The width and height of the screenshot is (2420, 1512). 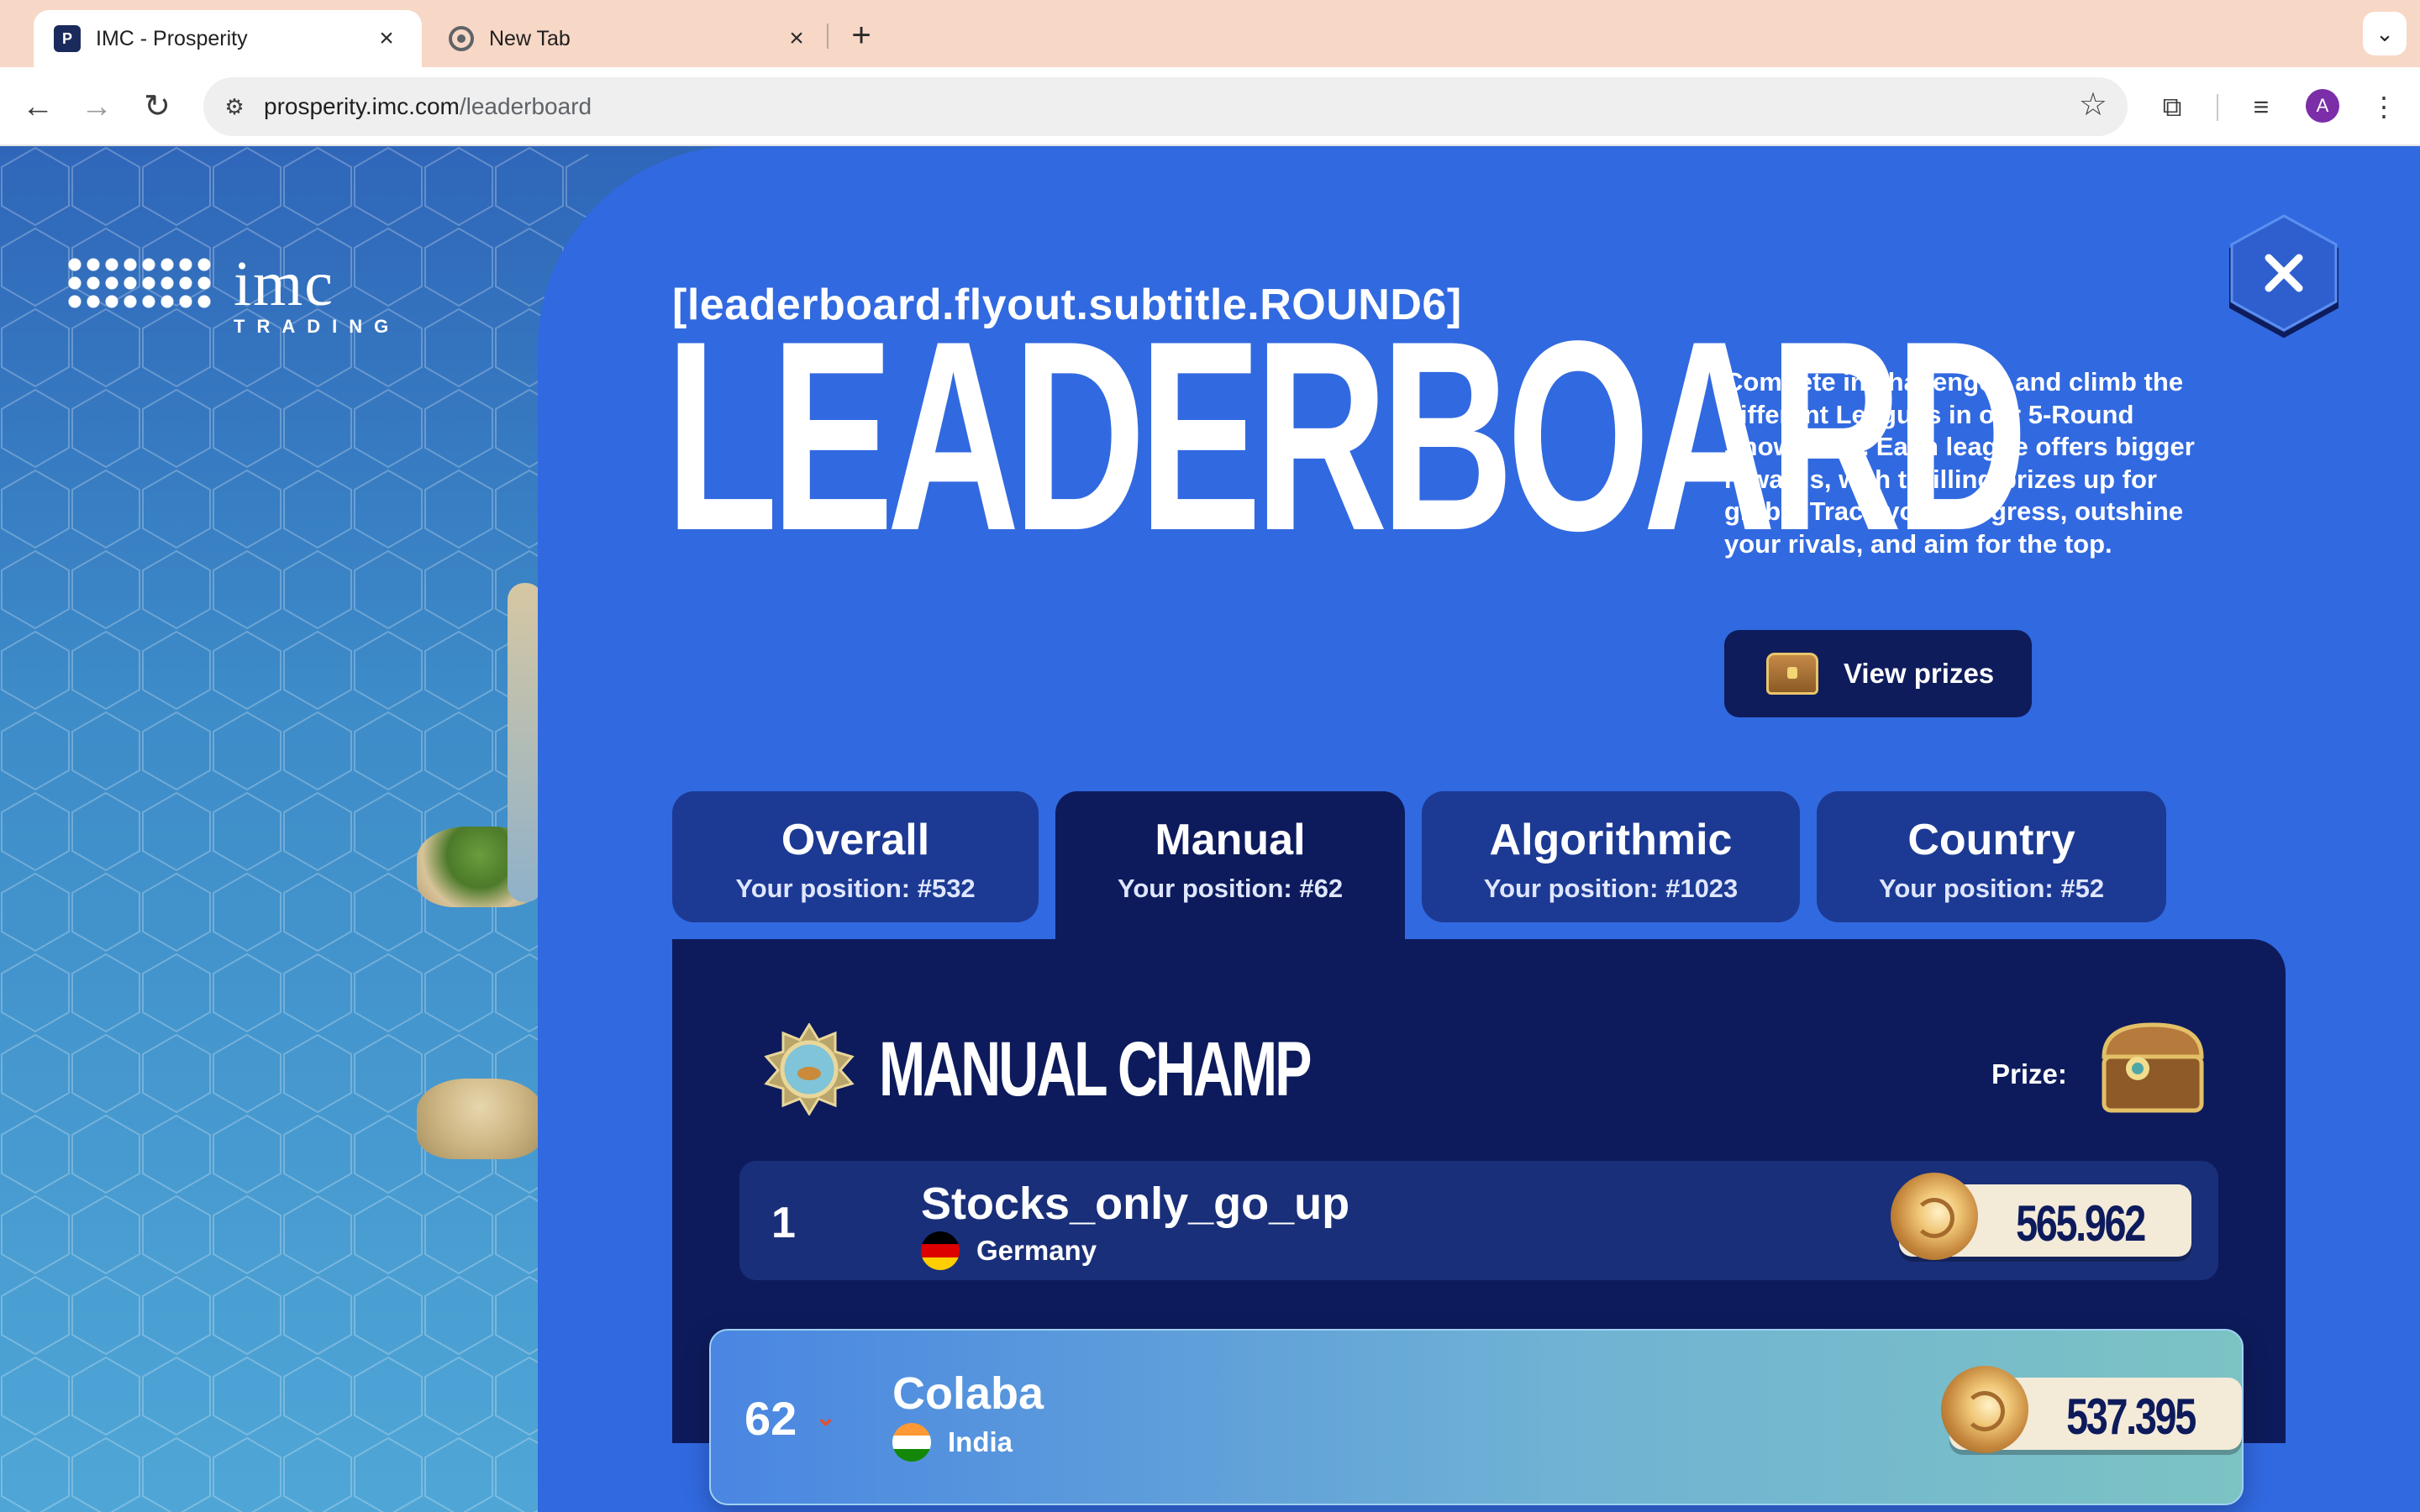 I want to click on tab-algorithmic: Algorithmic Your position: #1023, so click(x=1611, y=856).